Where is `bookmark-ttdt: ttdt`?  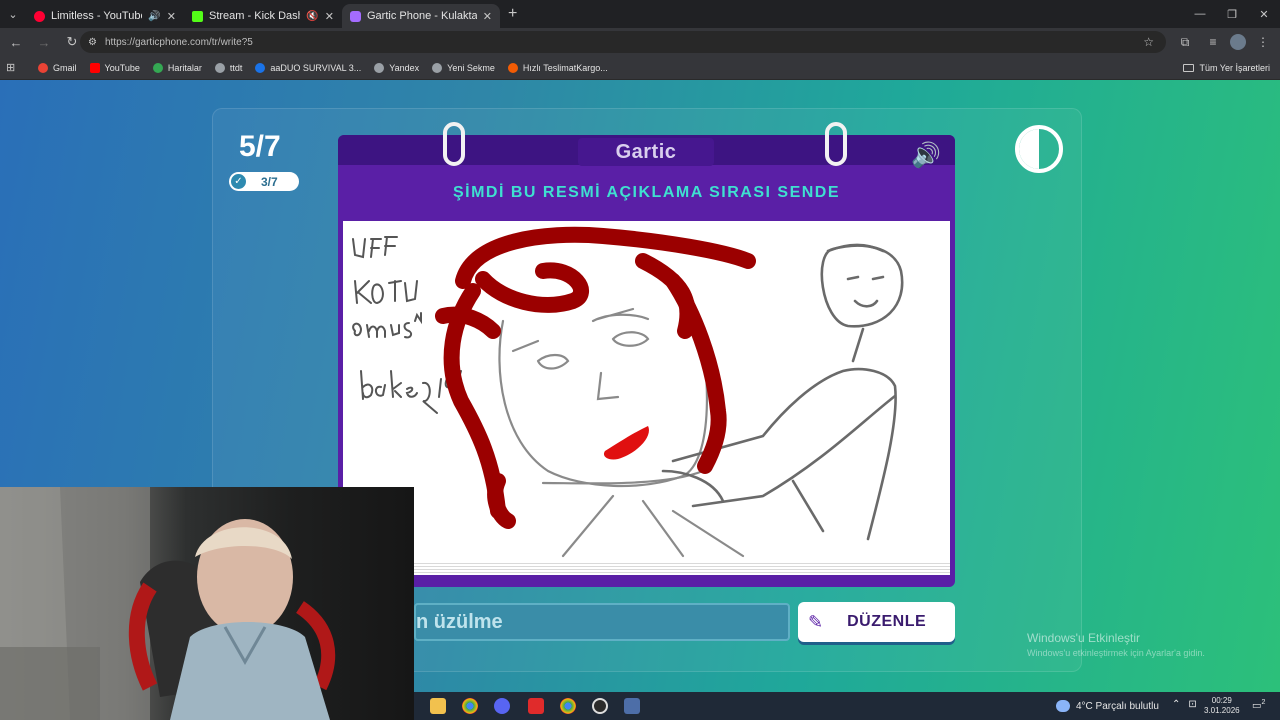 bookmark-ttdt: ttdt is located at coordinates (228, 67).